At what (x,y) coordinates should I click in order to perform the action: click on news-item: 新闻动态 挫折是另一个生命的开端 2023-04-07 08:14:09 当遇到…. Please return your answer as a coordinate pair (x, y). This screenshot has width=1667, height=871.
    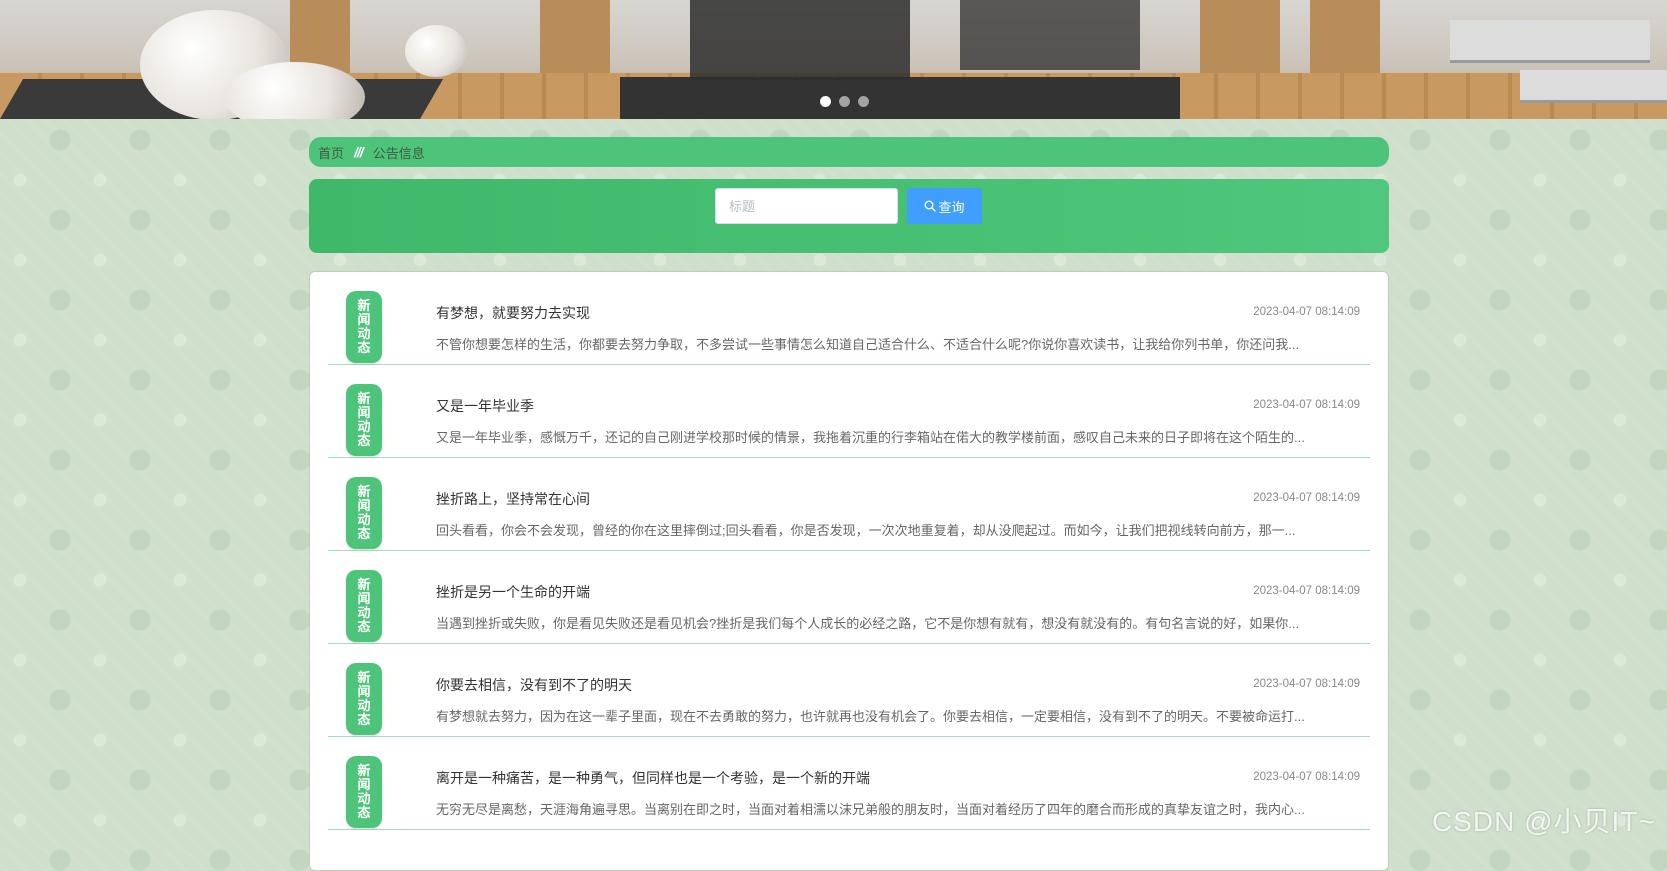
    Looking at the image, I should click on (849, 597).